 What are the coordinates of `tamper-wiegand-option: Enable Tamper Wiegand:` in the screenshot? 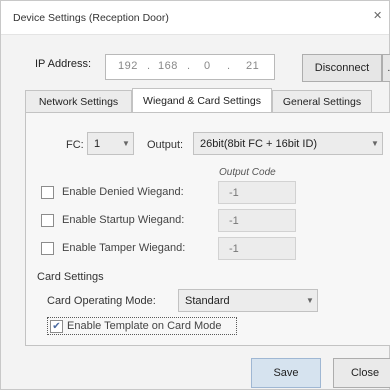 It's located at (113, 248).